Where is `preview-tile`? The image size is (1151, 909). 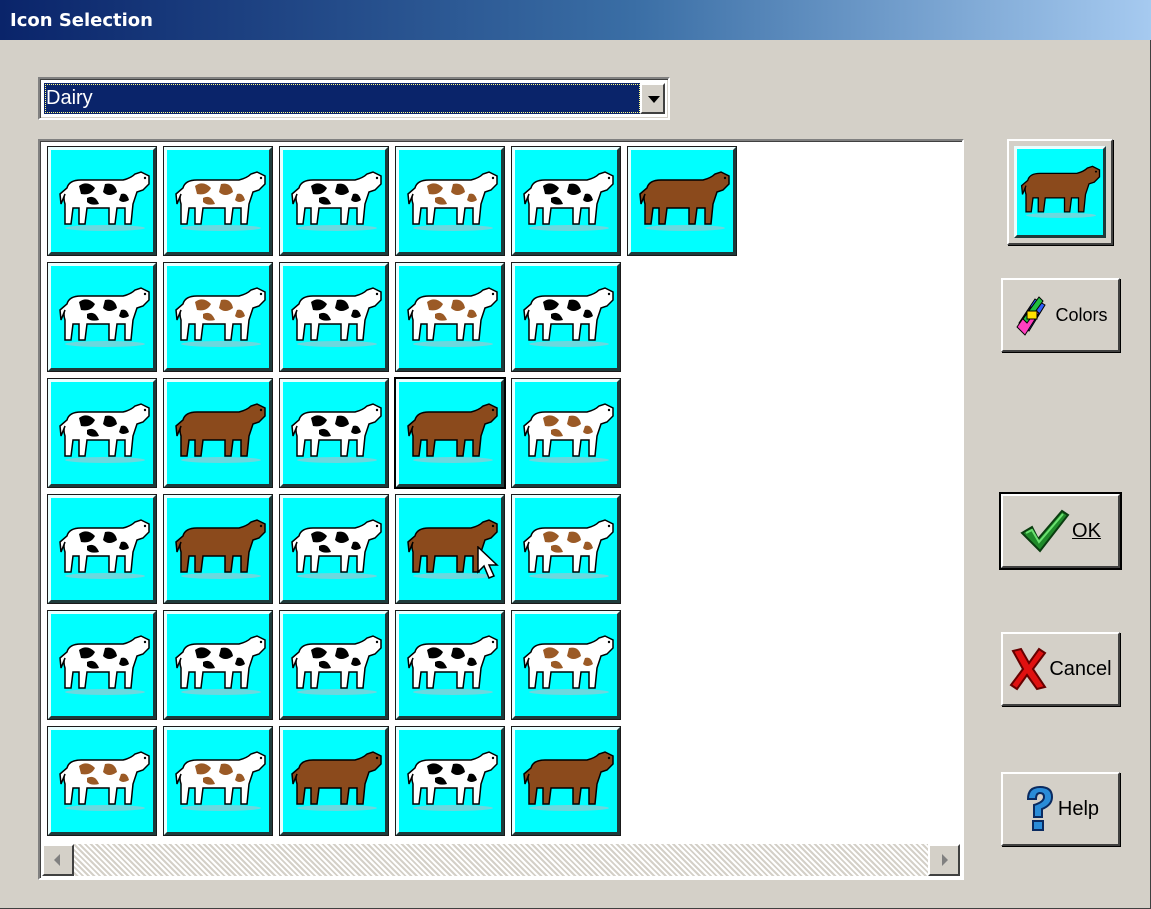
preview-tile is located at coordinates (1060, 192).